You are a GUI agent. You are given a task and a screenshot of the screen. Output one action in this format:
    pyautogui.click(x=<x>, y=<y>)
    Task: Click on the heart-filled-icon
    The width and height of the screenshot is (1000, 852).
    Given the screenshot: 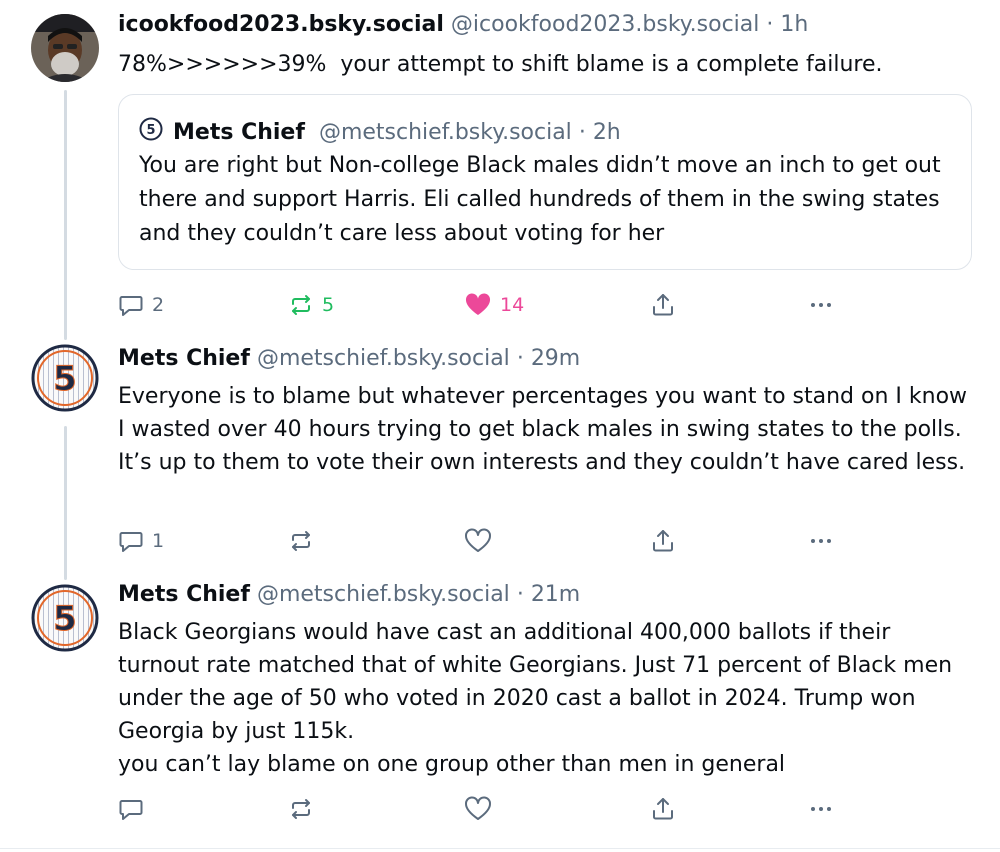 What is the action you would take?
    pyautogui.click(x=478, y=304)
    